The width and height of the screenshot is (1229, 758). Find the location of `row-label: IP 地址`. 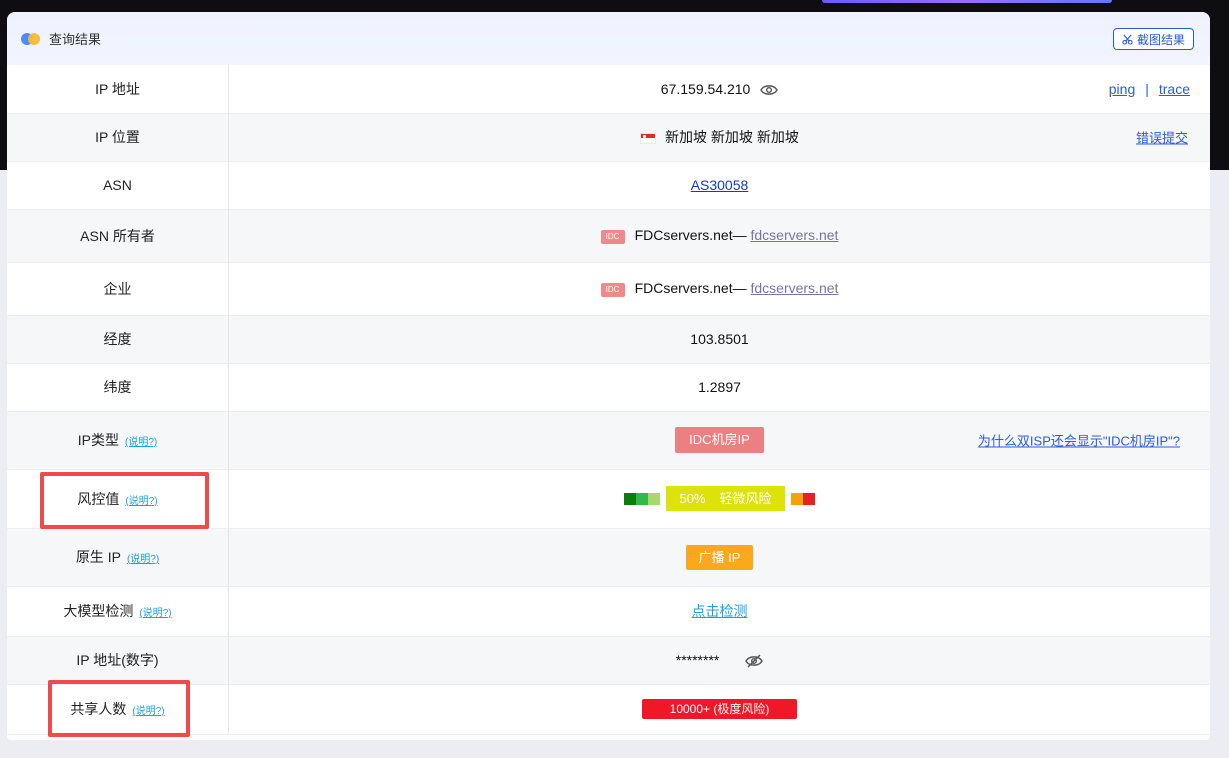

row-label: IP 地址 is located at coordinates (118, 89).